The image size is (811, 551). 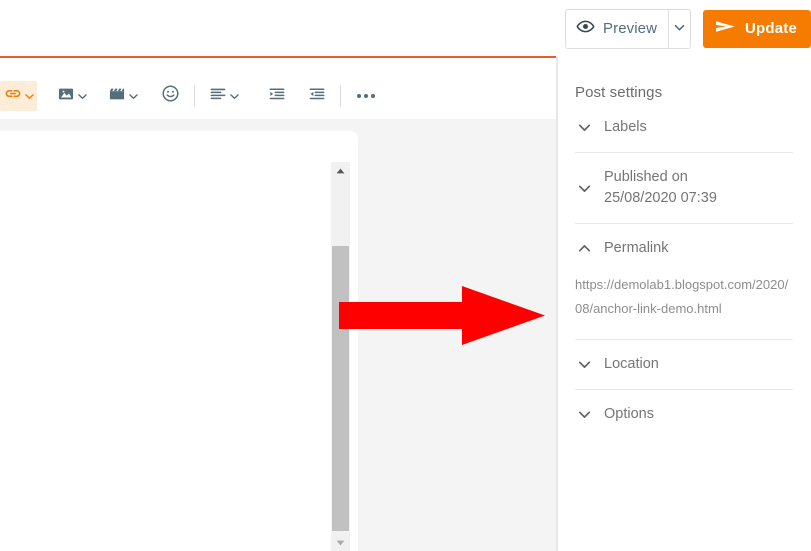 What do you see at coordinates (133, 96) in the screenshot?
I see `toolbar-video-caret-icon` at bounding box center [133, 96].